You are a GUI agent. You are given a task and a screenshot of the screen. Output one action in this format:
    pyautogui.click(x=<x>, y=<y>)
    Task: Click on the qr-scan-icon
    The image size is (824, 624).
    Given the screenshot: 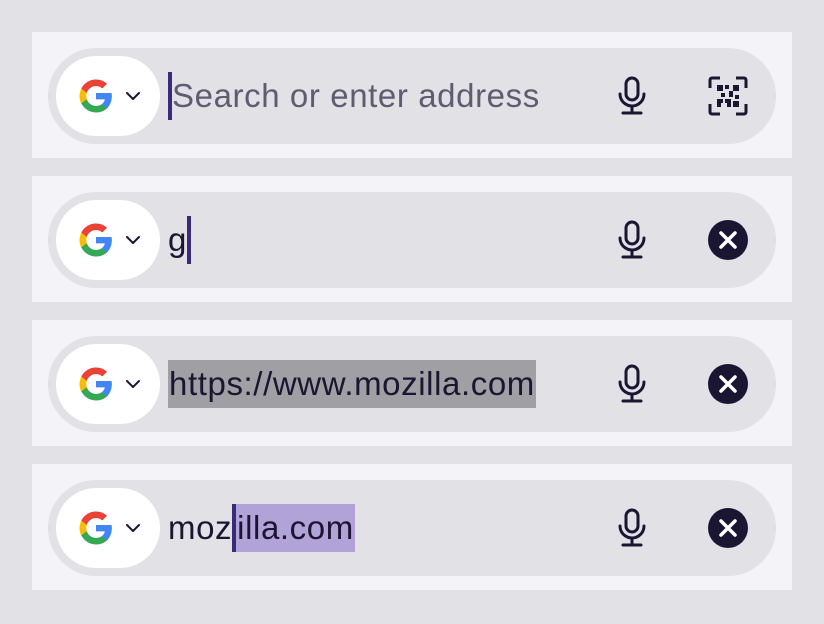 What is the action you would take?
    pyautogui.click(x=728, y=96)
    